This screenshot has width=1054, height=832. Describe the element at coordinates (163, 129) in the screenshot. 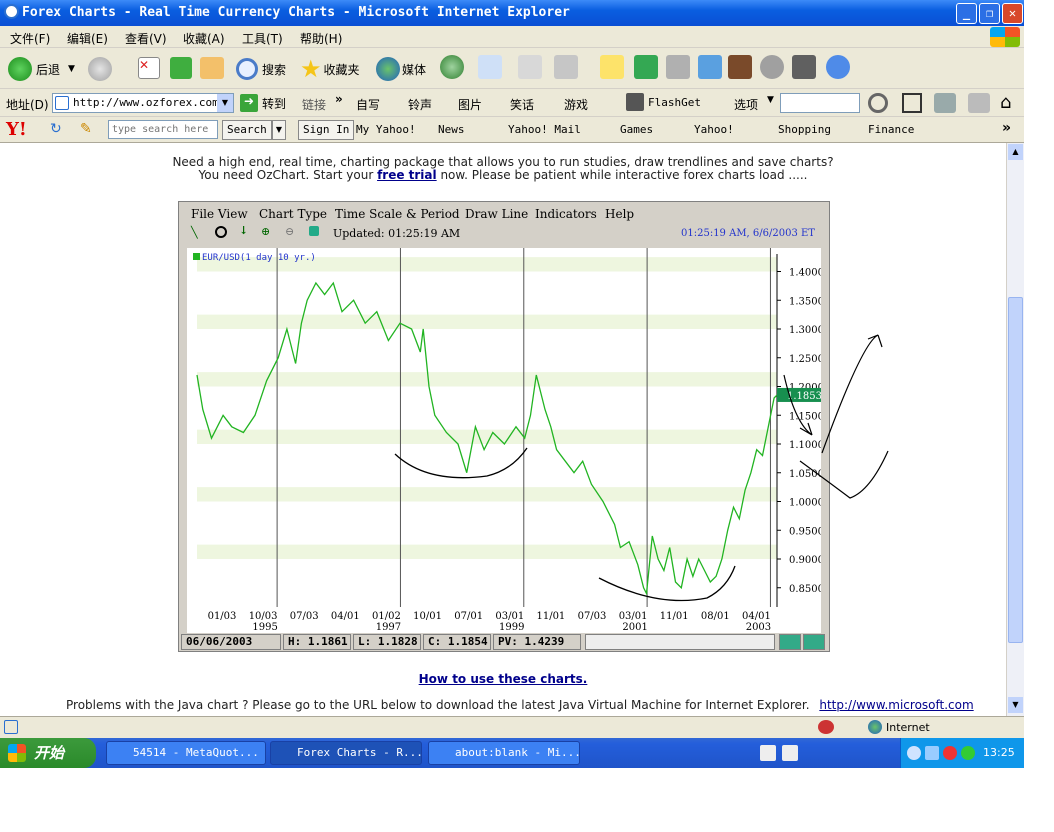

I see `yahoo-search-input` at that location.